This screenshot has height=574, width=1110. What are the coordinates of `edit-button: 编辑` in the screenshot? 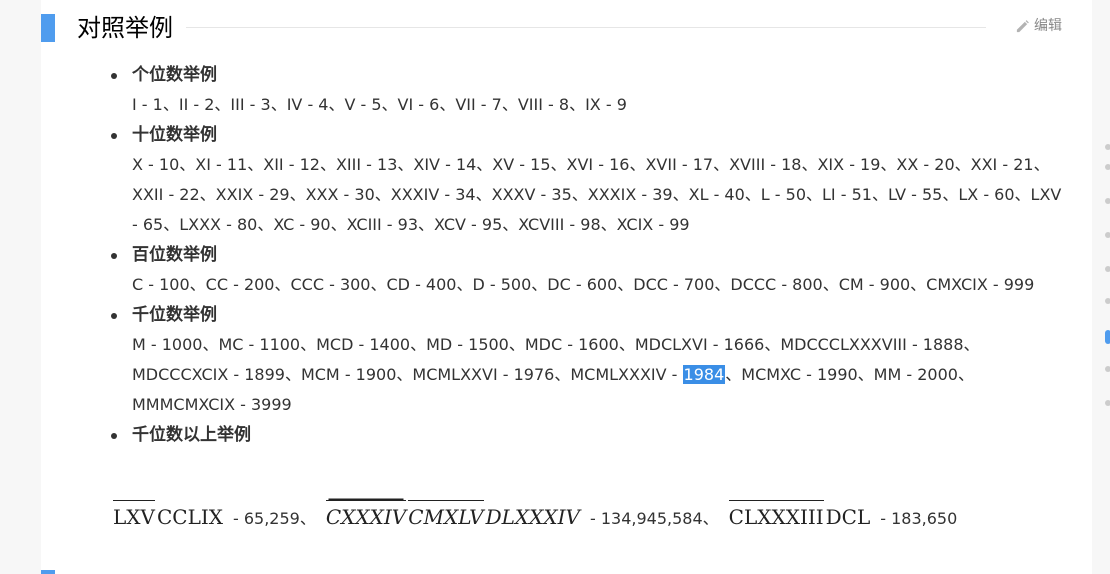 It's located at (1038, 26).